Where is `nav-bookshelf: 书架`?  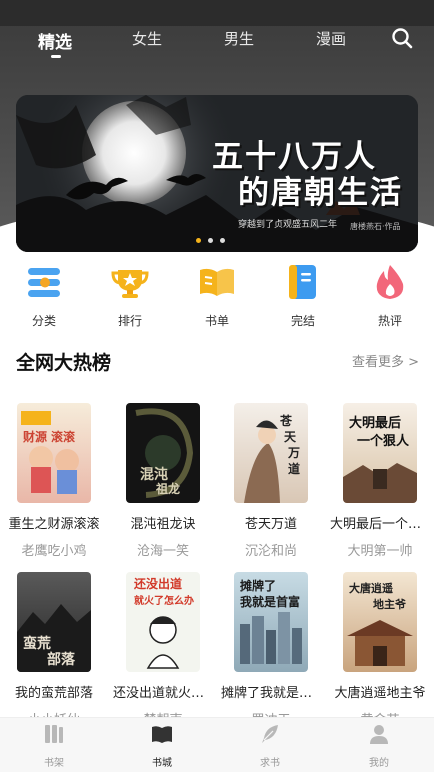 nav-bookshelf: 书架 is located at coordinates (54, 745).